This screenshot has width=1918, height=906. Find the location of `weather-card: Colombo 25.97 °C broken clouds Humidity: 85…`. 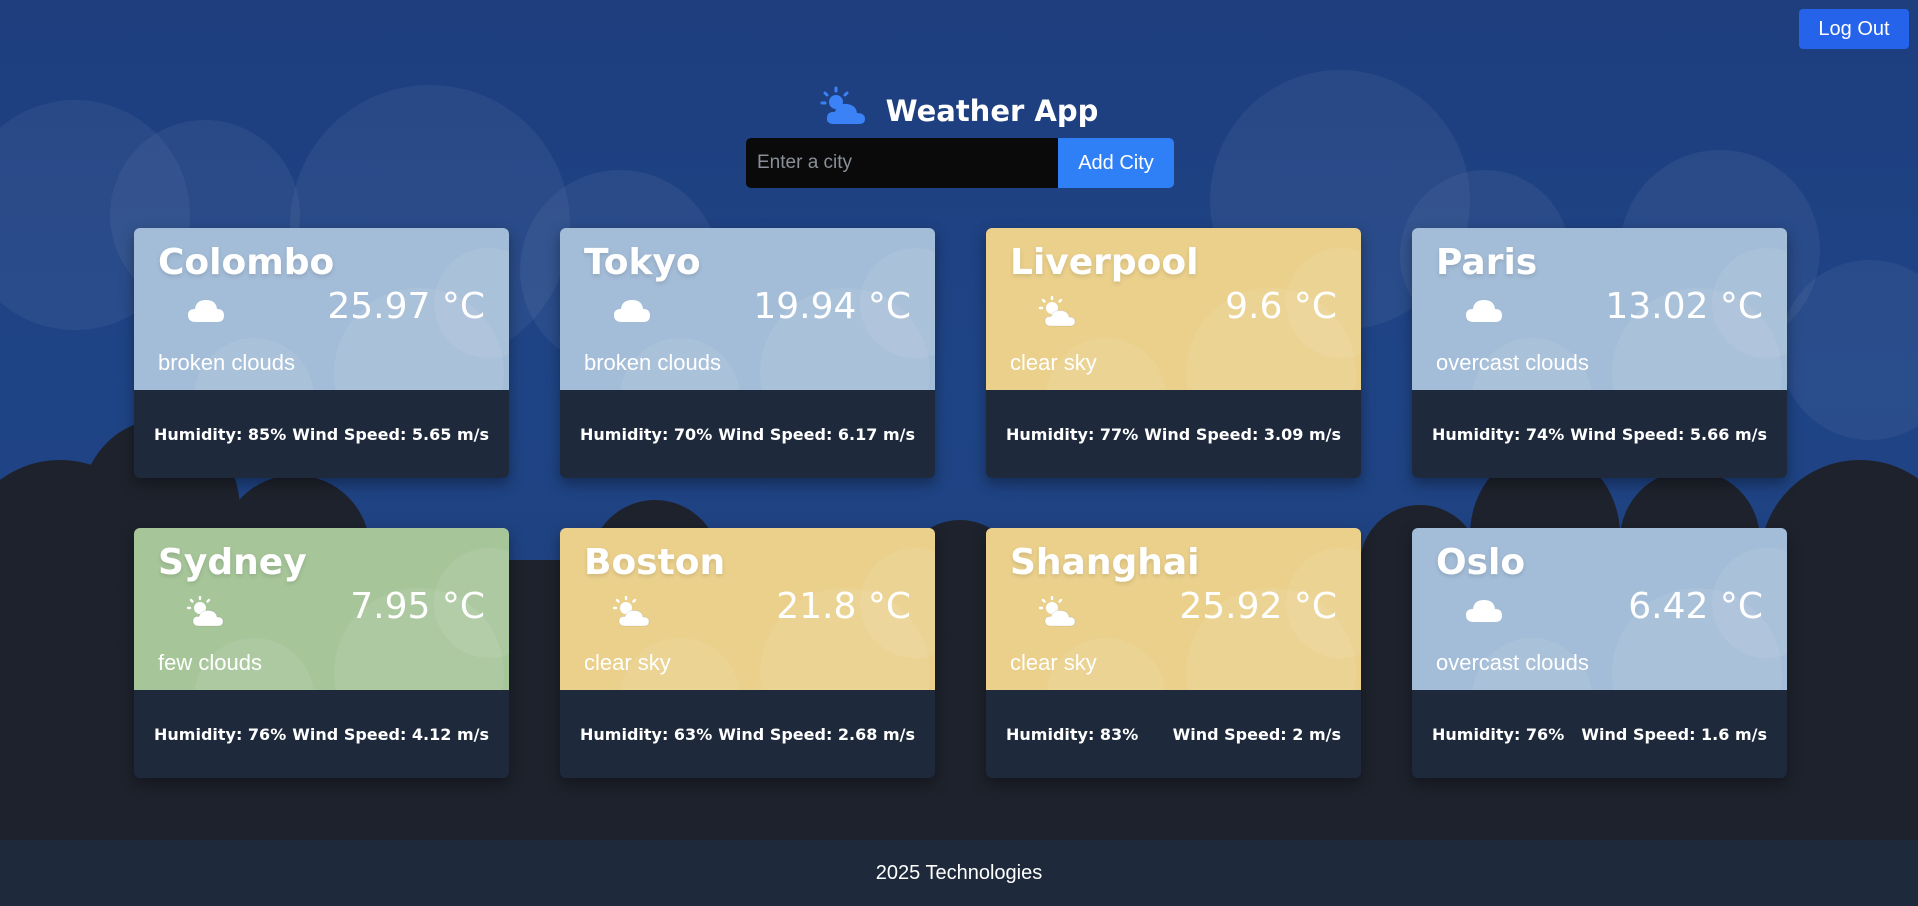

weather-card: Colombo 25.97 °C broken clouds Humidity: 85… is located at coordinates (321, 353).